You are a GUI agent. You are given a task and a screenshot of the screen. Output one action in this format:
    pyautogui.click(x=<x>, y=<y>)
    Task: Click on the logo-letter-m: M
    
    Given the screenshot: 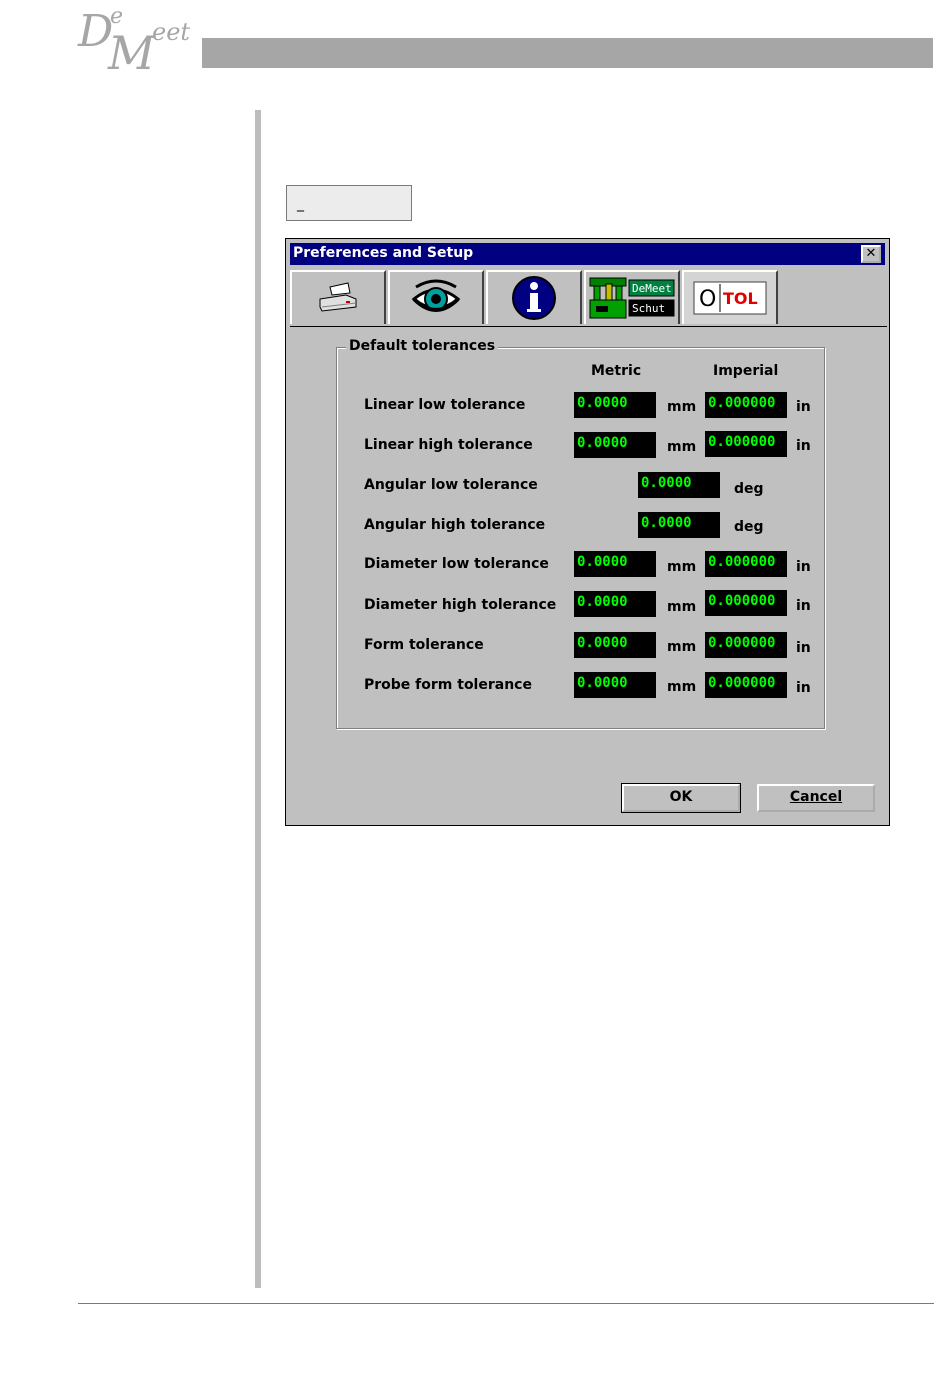 What is the action you would take?
    pyautogui.click(x=132, y=53)
    